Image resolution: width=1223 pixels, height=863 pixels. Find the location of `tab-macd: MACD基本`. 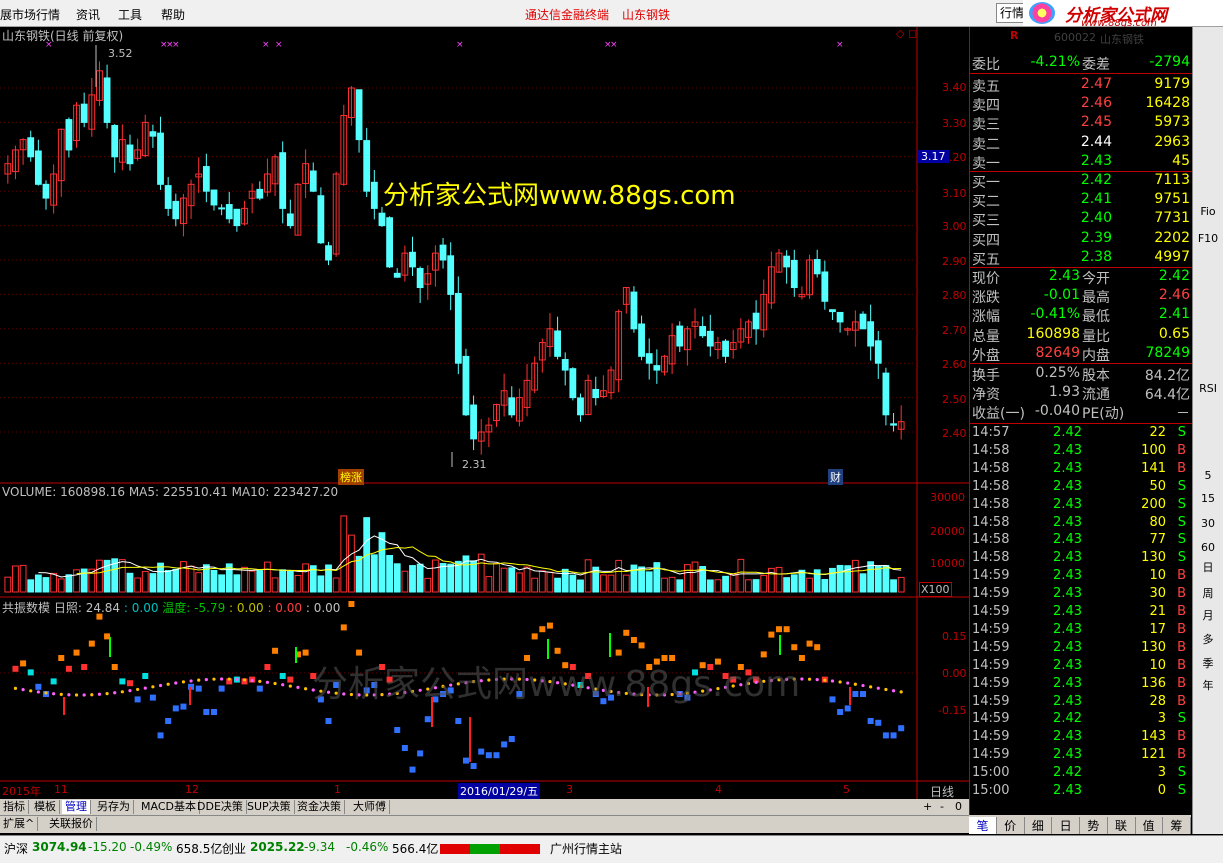

tab-macd: MACD基本 is located at coordinates (169, 807).